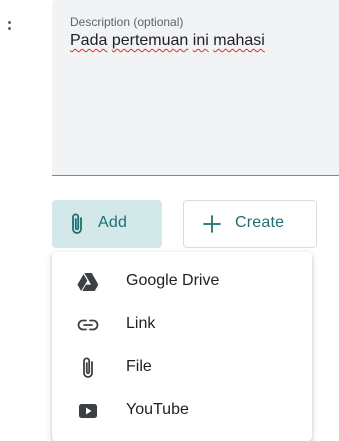 This screenshot has height=441, width=339. Describe the element at coordinates (239, 40) in the screenshot. I see `description-word: mahasi` at that location.